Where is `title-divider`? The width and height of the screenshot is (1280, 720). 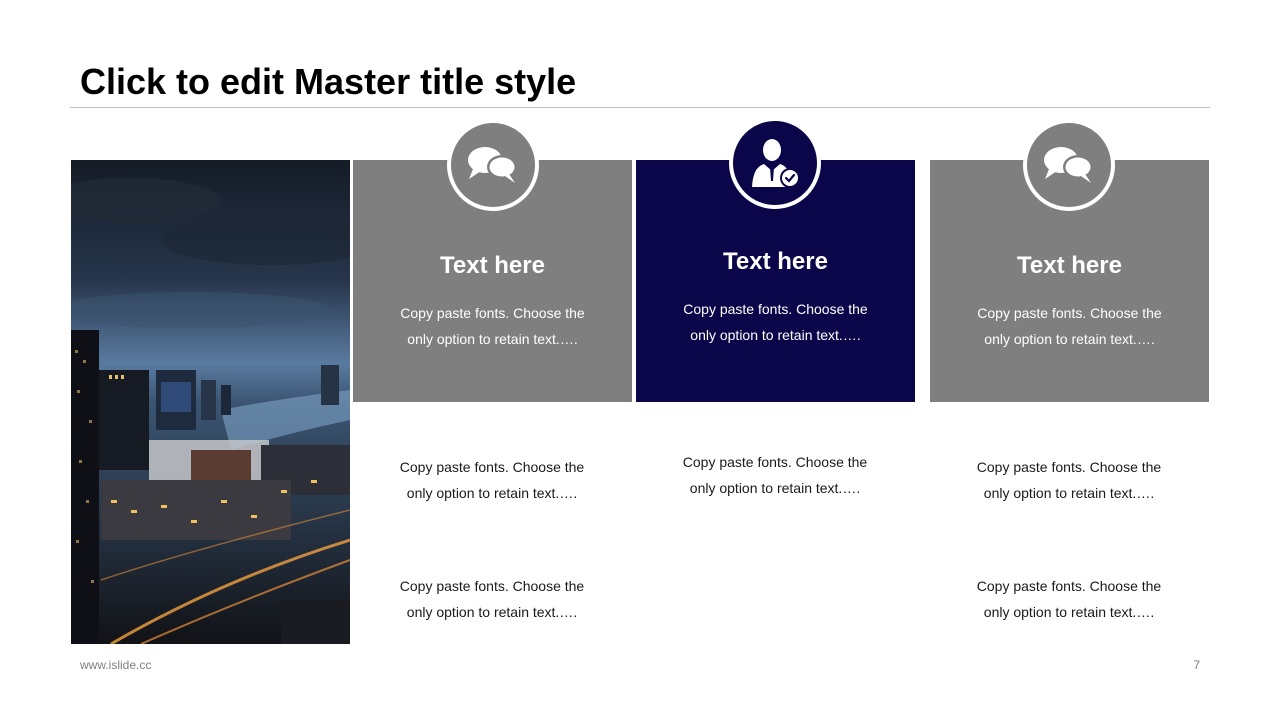
title-divider is located at coordinates (640, 107).